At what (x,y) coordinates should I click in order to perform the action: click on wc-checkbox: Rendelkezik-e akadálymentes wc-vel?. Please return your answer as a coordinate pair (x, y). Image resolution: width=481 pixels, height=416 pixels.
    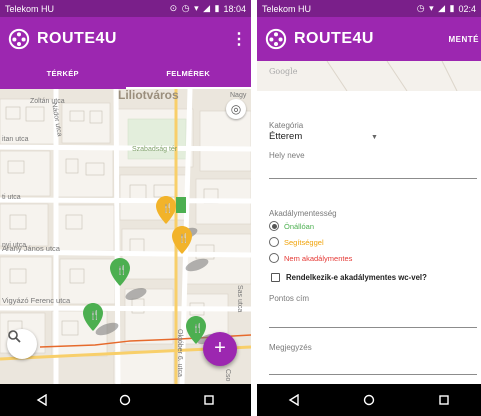
    Looking at the image, I should click on (349, 277).